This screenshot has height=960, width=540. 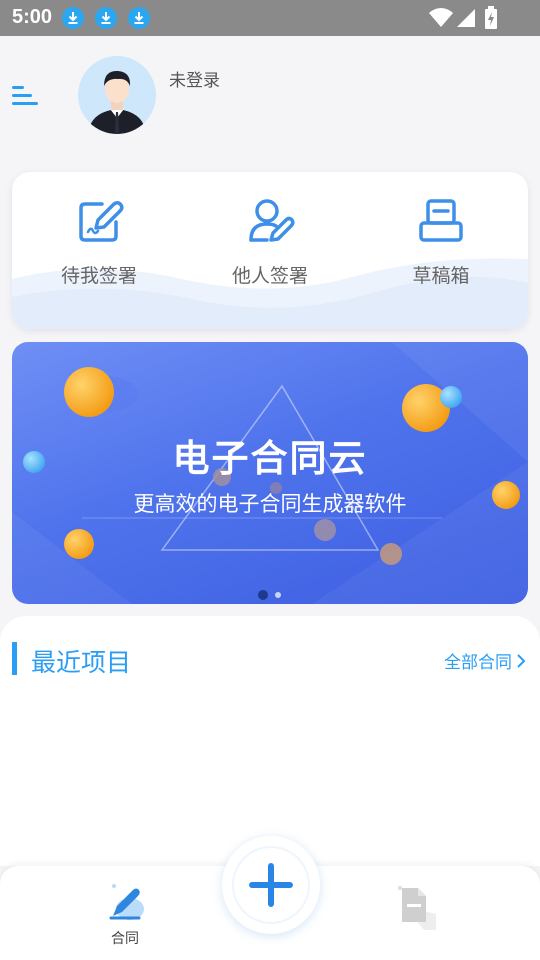 What do you see at coordinates (263, 595) in the screenshot?
I see `carousel-dot-active` at bounding box center [263, 595].